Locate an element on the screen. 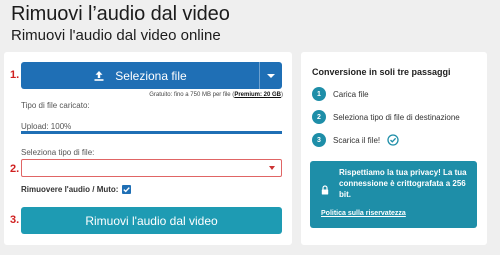 This screenshot has height=255, width=500. step-marker-3: 3. is located at coordinates (15, 220).